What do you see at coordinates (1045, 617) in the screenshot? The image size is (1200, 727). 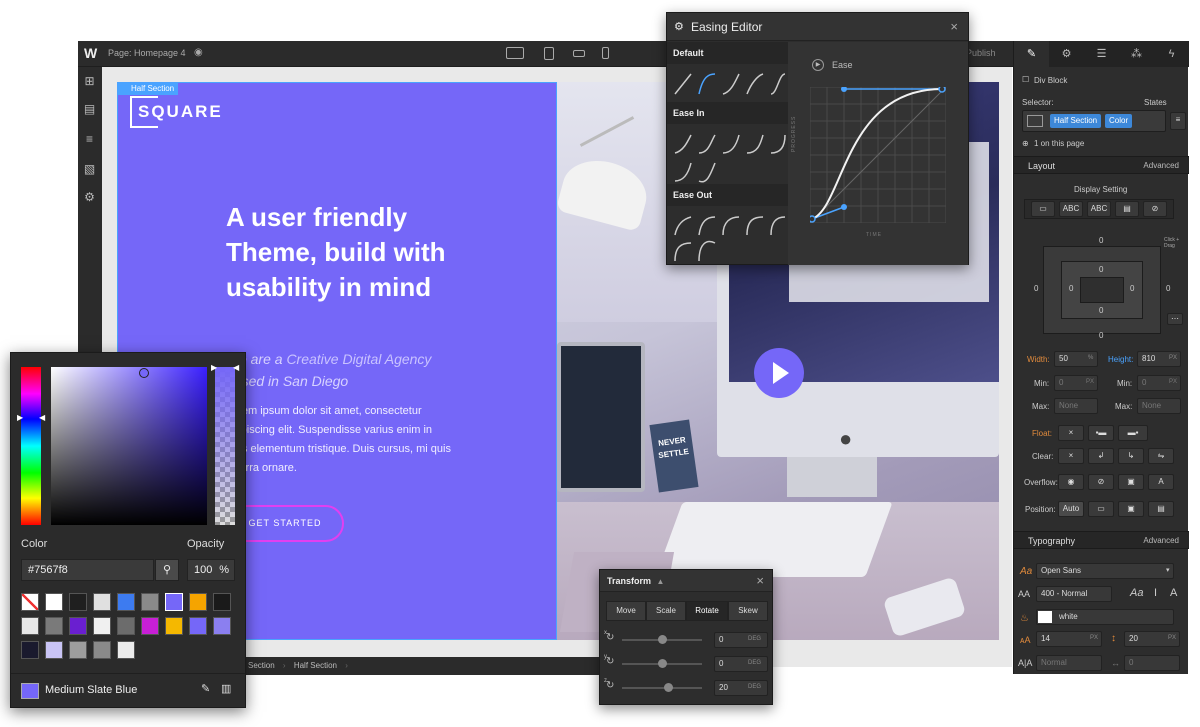 I see `text-color-swatch` at bounding box center [1045, 617].